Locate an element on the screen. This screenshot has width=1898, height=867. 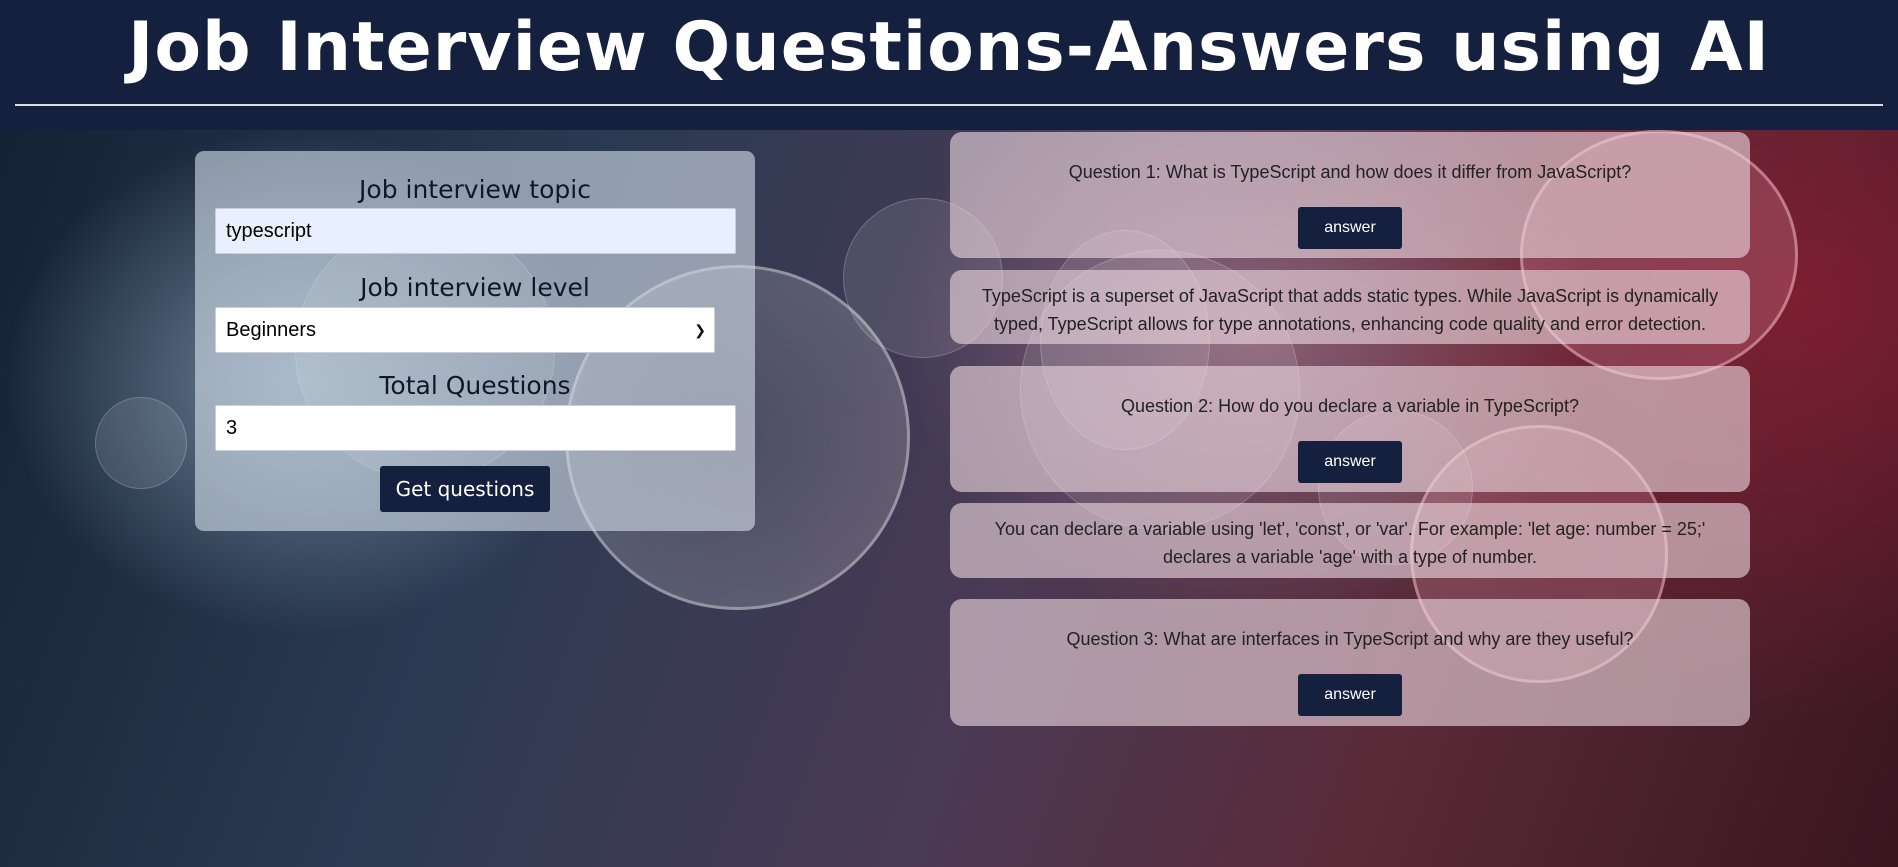
total-questions-label: Total Questions is located at coordinates (475, 385).